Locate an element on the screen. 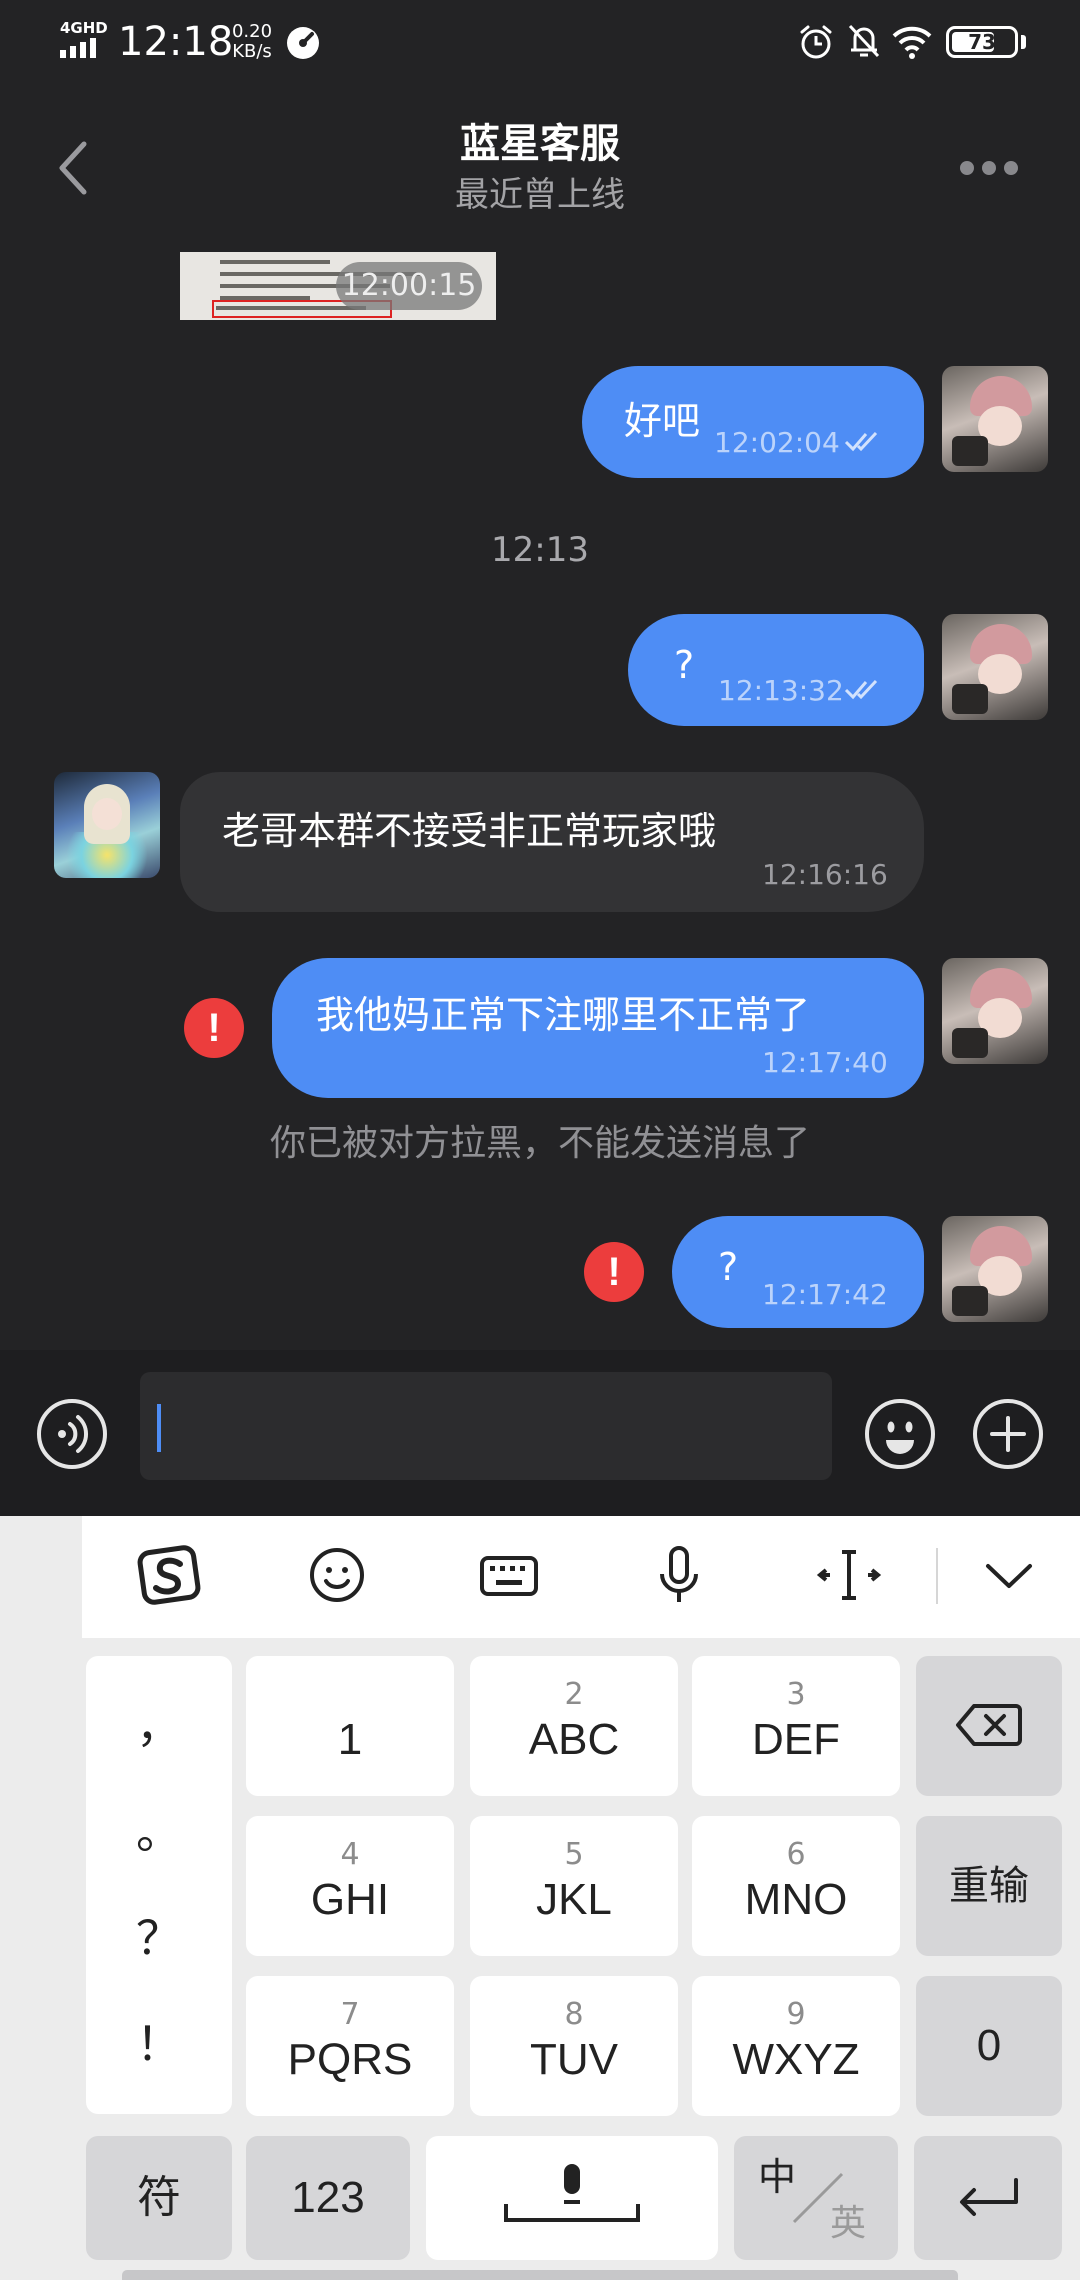  message-time: 12:17:42 is located at coordinates (825, 1294).